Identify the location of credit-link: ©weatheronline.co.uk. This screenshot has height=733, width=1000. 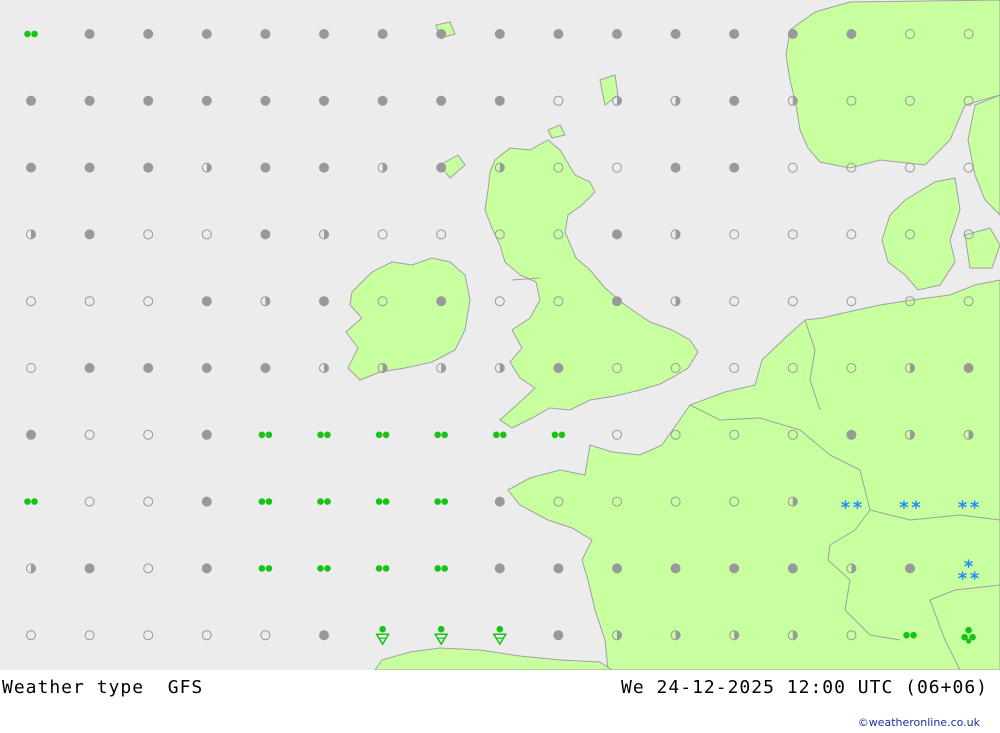
(919, 722).